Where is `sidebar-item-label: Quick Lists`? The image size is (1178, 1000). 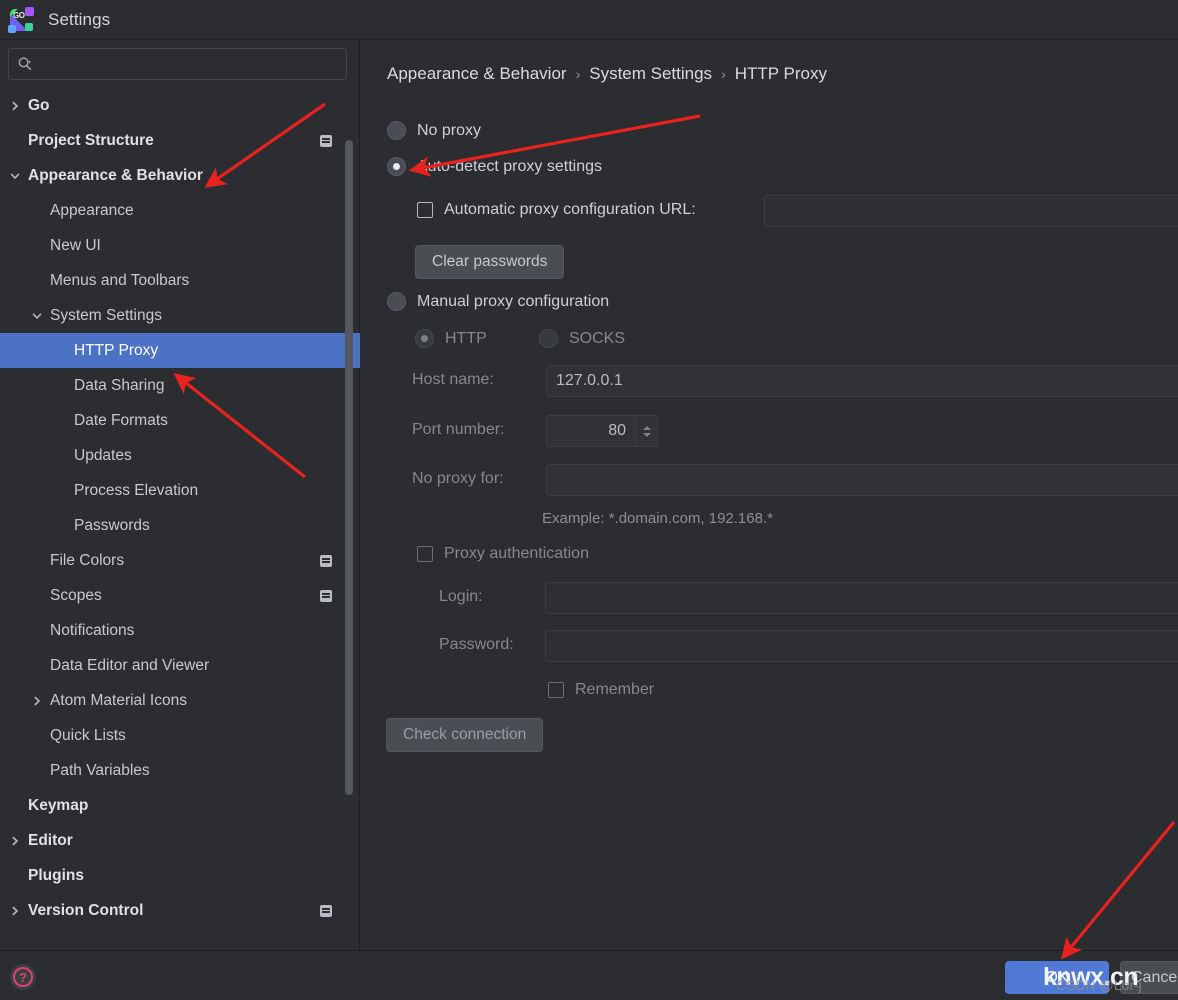
sidebar-item-label: Quick Lists is located at coordinates (88, 735).